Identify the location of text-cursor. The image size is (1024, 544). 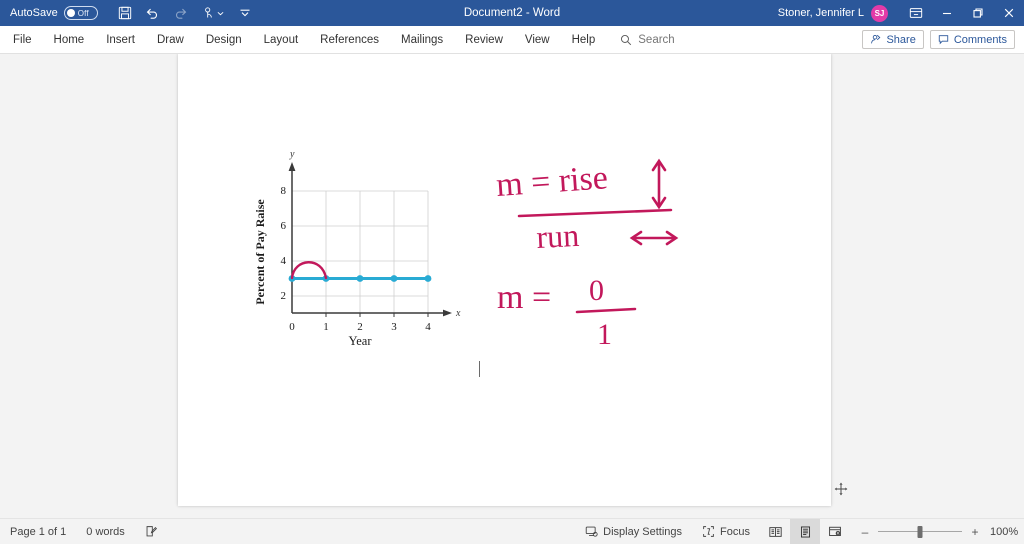
(479, 369).